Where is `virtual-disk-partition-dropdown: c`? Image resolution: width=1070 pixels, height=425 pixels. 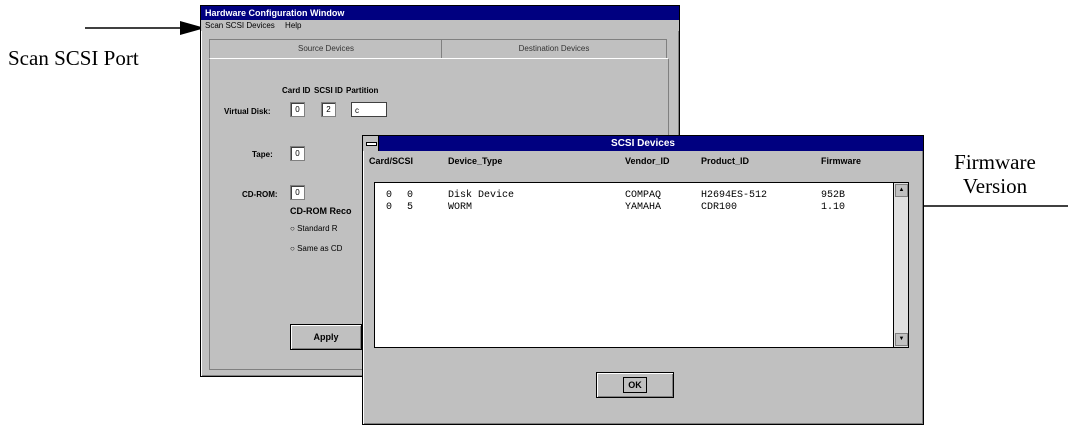
virtual-disk-partition-dropdown: c is located at coordinates (369, 109).